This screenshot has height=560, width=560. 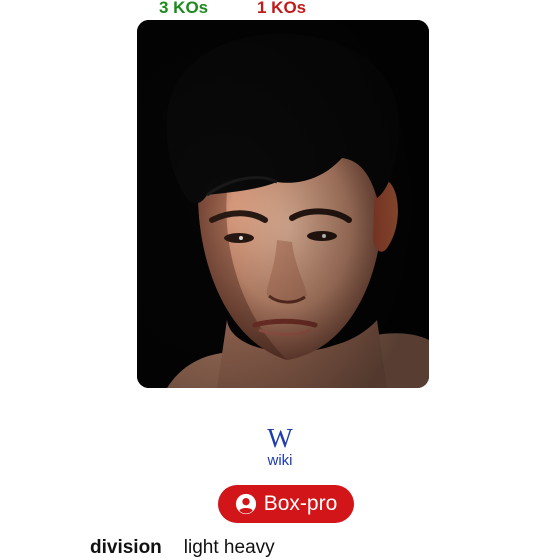 I want to click on wiki-label: wiki, so click(x=280, y=460).